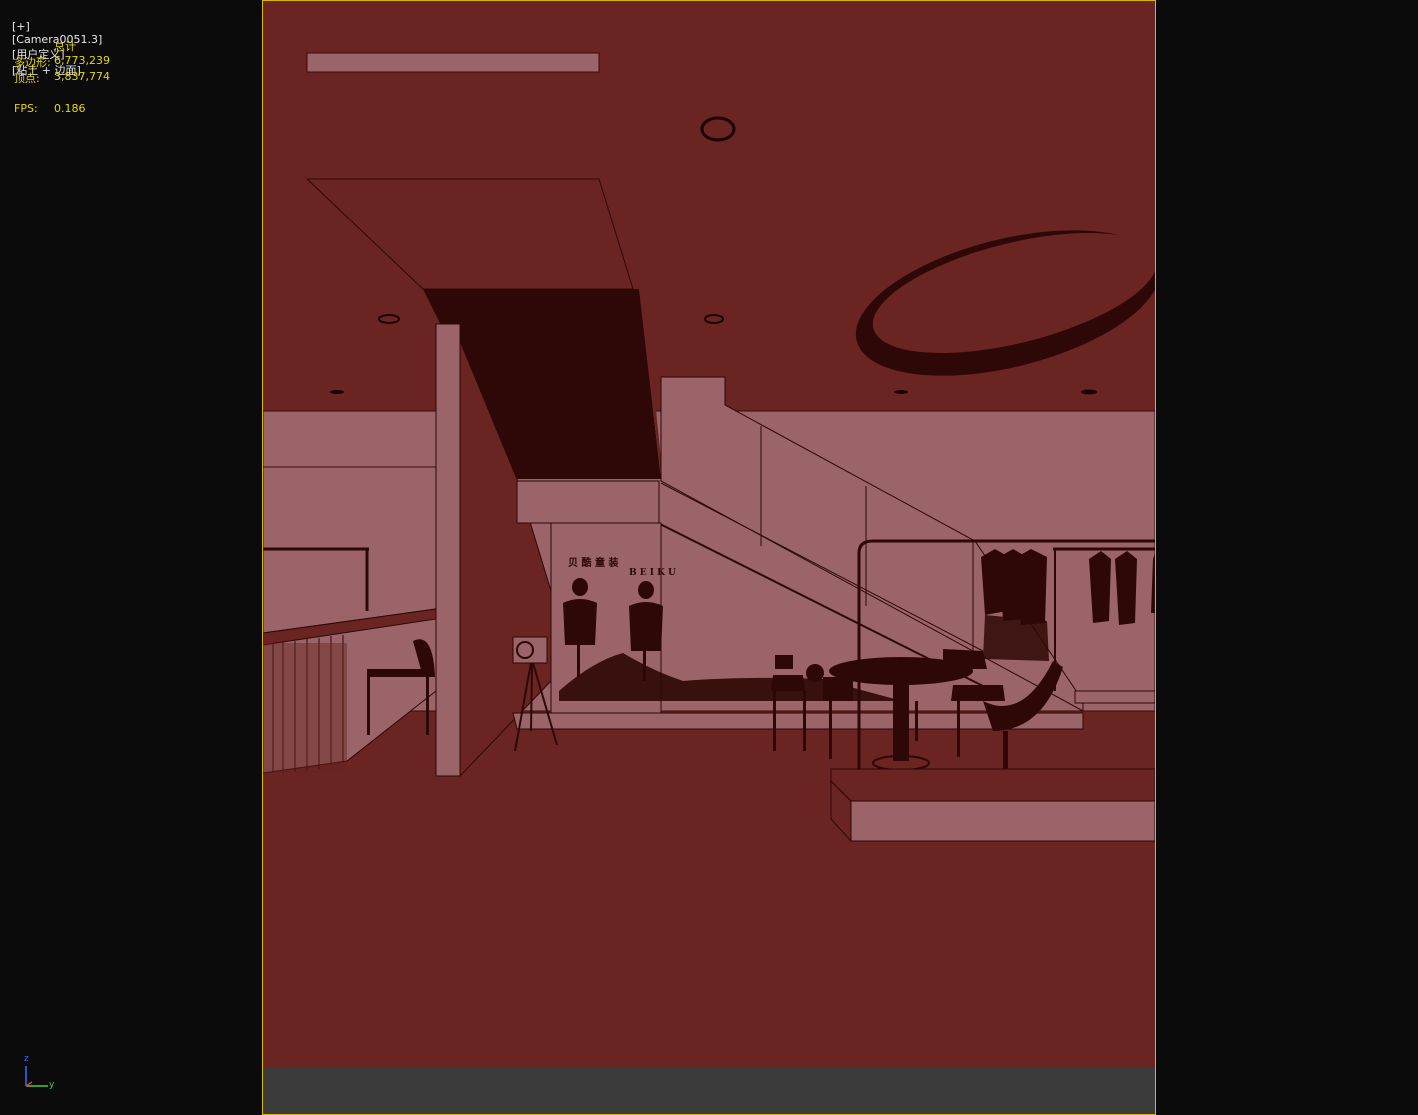  Describe the element at coordinates (36, 1076) in the screenshot. I see `axis-gizmo-lines` at that location.